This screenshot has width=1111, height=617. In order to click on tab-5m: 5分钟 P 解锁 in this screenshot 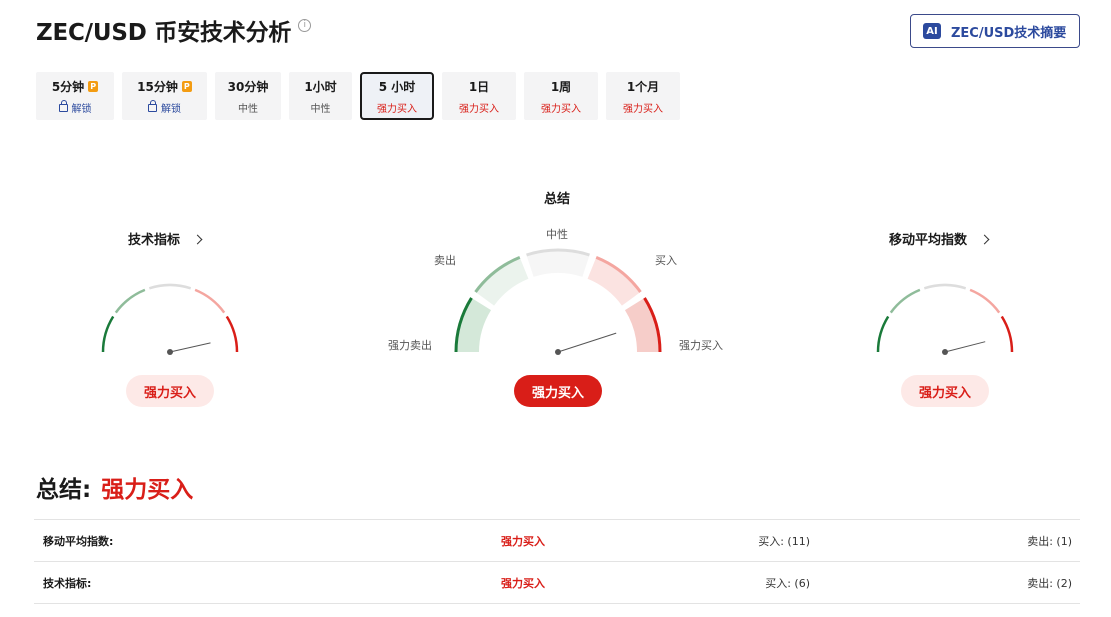, I will do `click(75, 96)`.